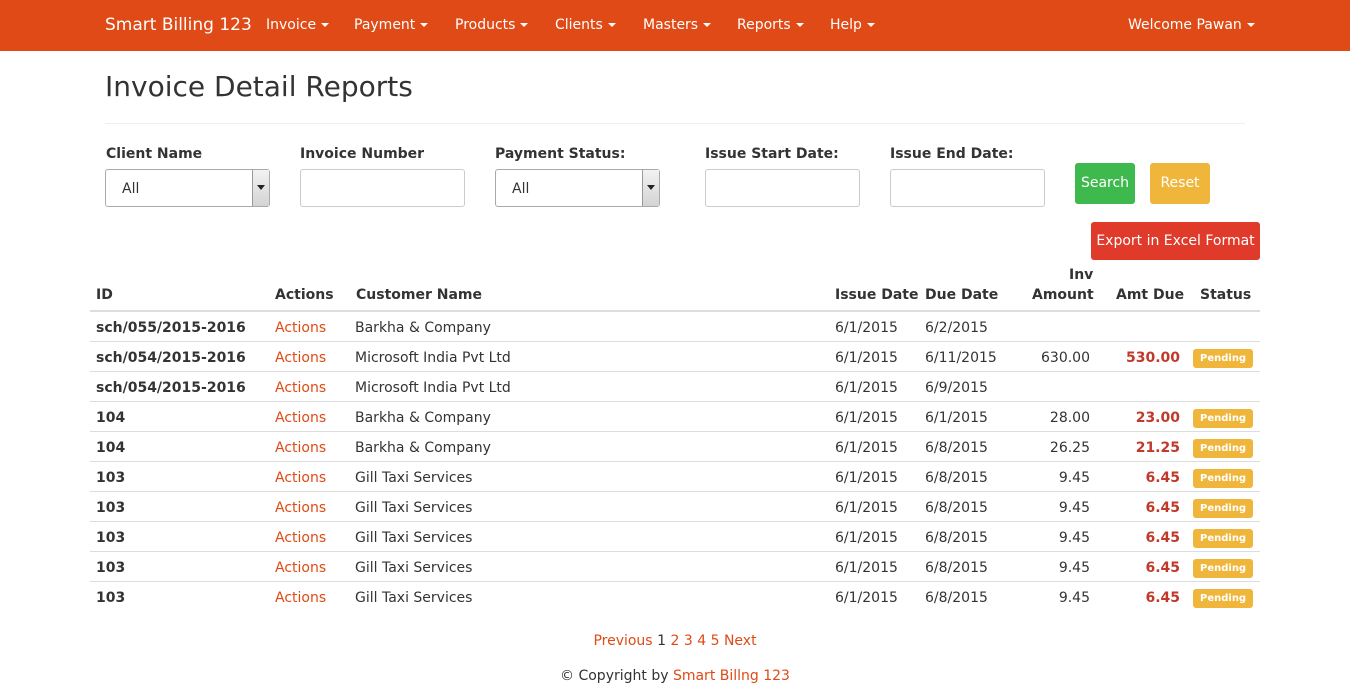 The image size is (1350, 696). What do you see at coordinates (362, 154) in the screenshot?
I see `invoice-number-label: Invoice Number` at bounding box center [362, 154].